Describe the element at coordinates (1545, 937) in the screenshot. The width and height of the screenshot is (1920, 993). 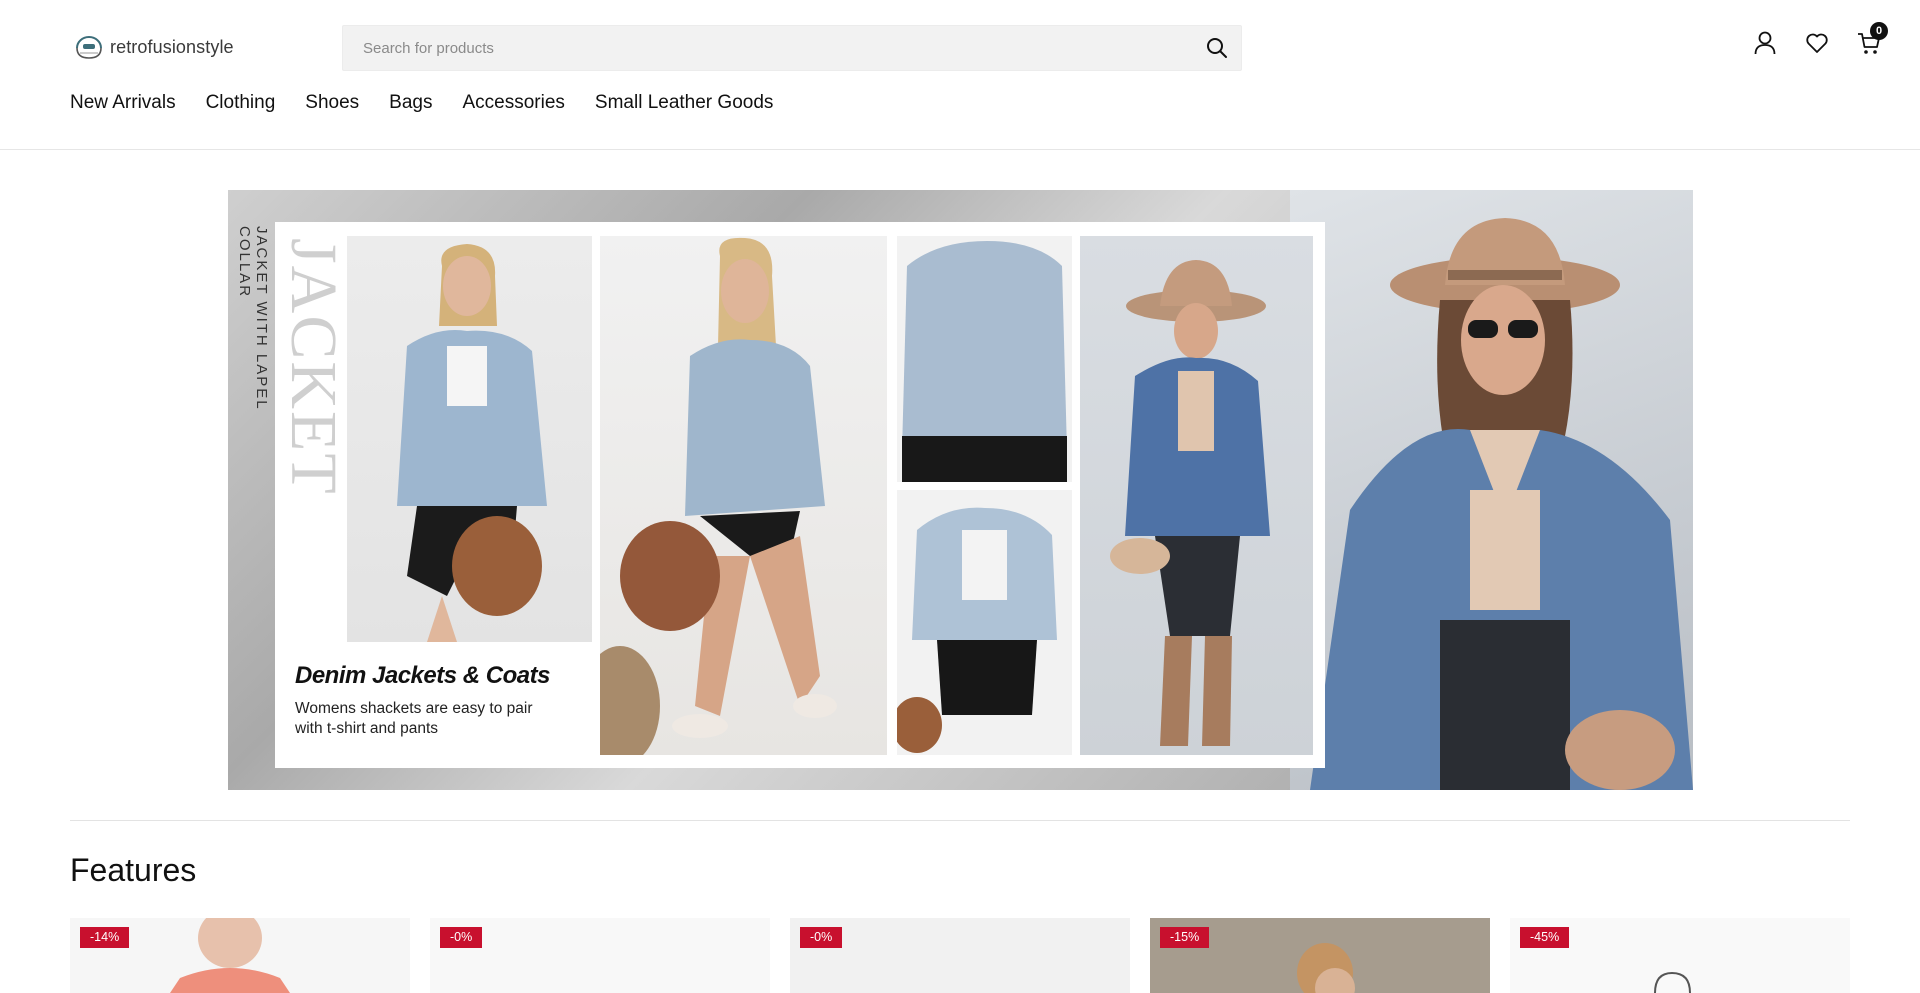
I see `discount-badge: -45%` at that location.